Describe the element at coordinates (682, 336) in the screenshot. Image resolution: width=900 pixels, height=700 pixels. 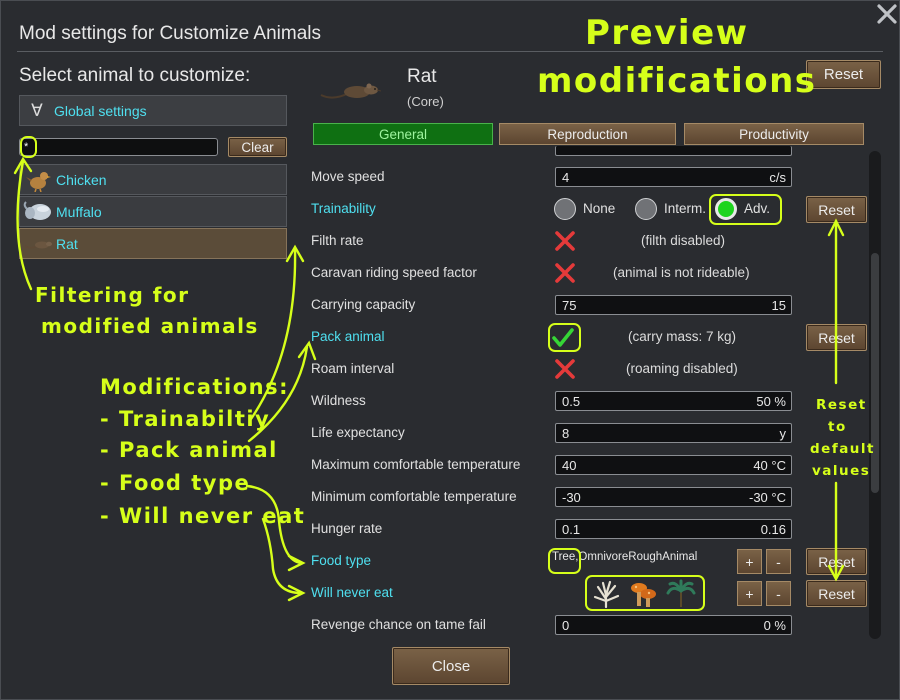
I see `pack-animal-note: (carry mass: 7 kg)` at that location.